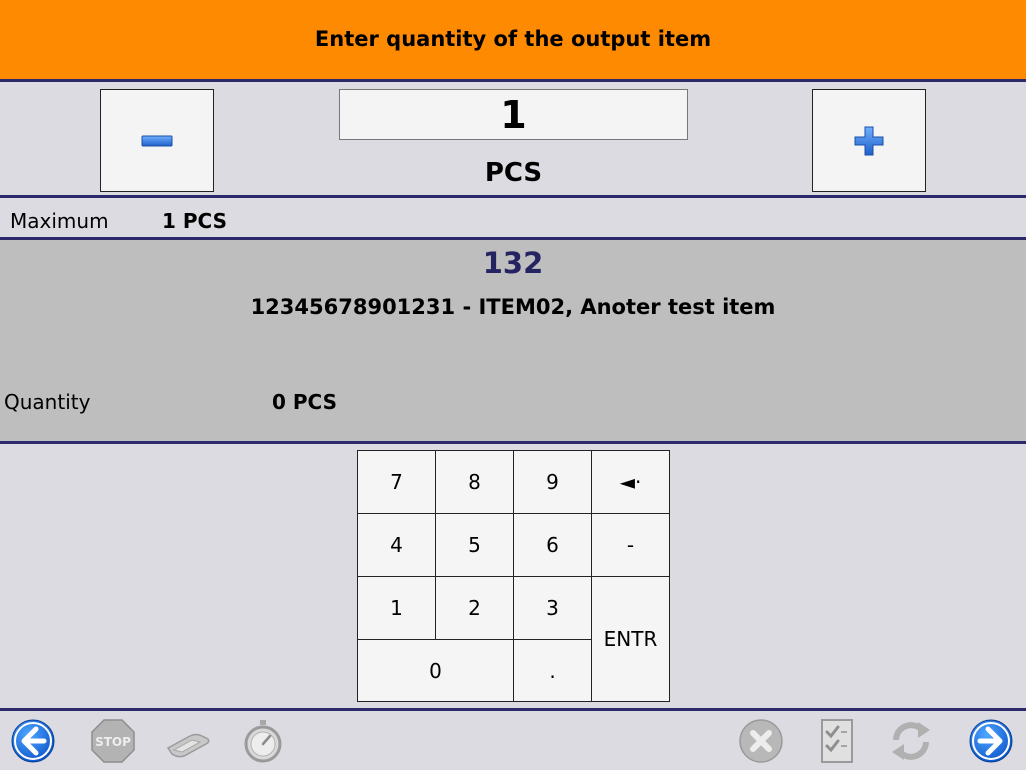  What do you see at coordinates (194, 221) in the screenshot?
I see `maximum-value: 1 PCS` at bounding box center [194, 221].